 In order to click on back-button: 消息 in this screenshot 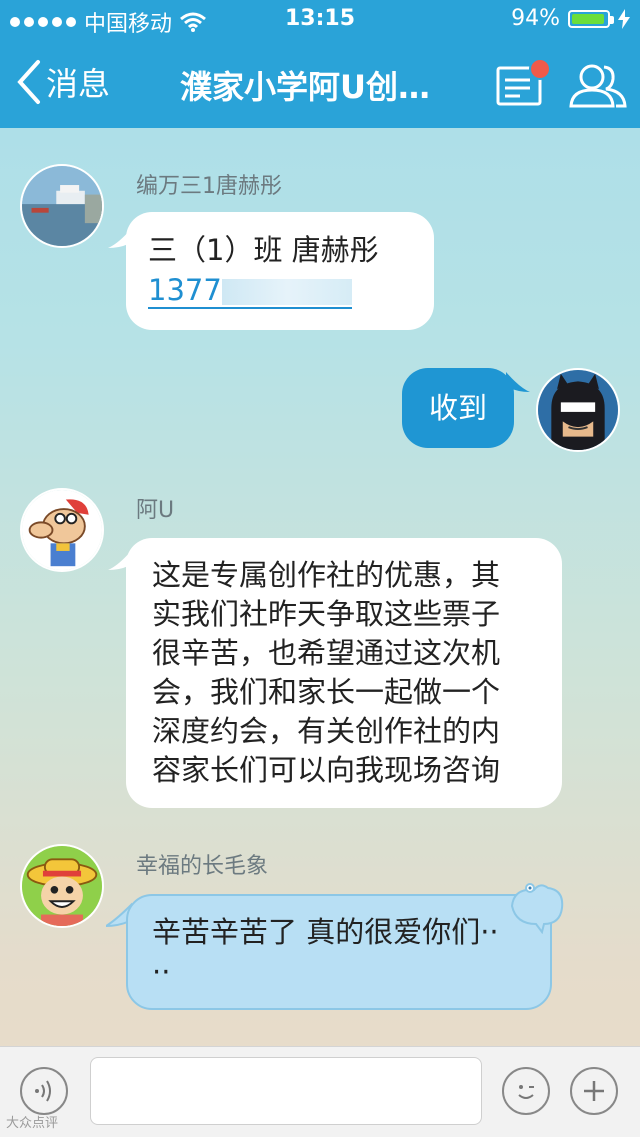, I will do `click(62, 82)`.